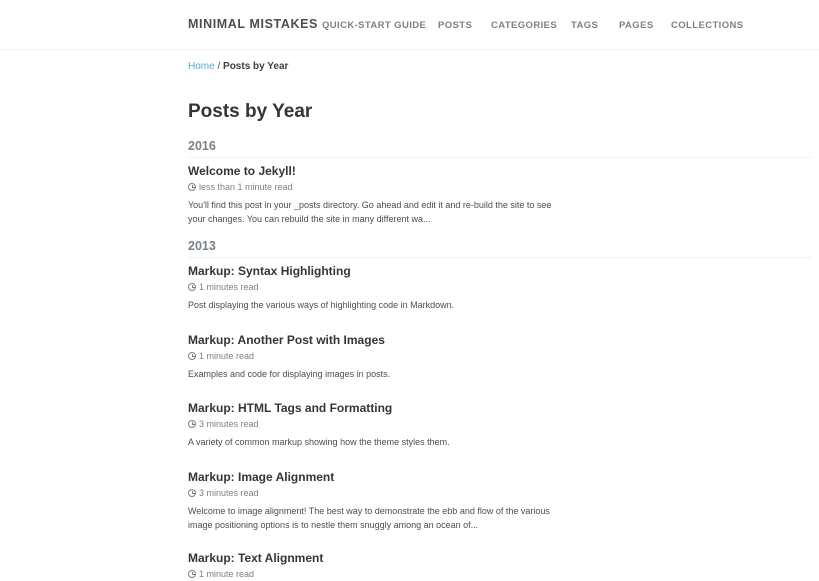 This screenshot has width=819, height=581. I want to click on breadcrumb-current: Posts by Year, so click(256, 66).